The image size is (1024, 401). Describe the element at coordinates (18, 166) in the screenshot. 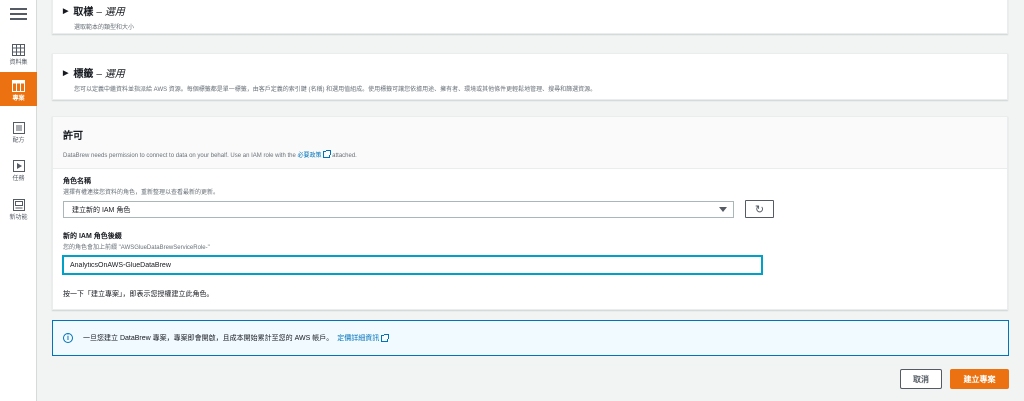

I see `job-icon` at that location.